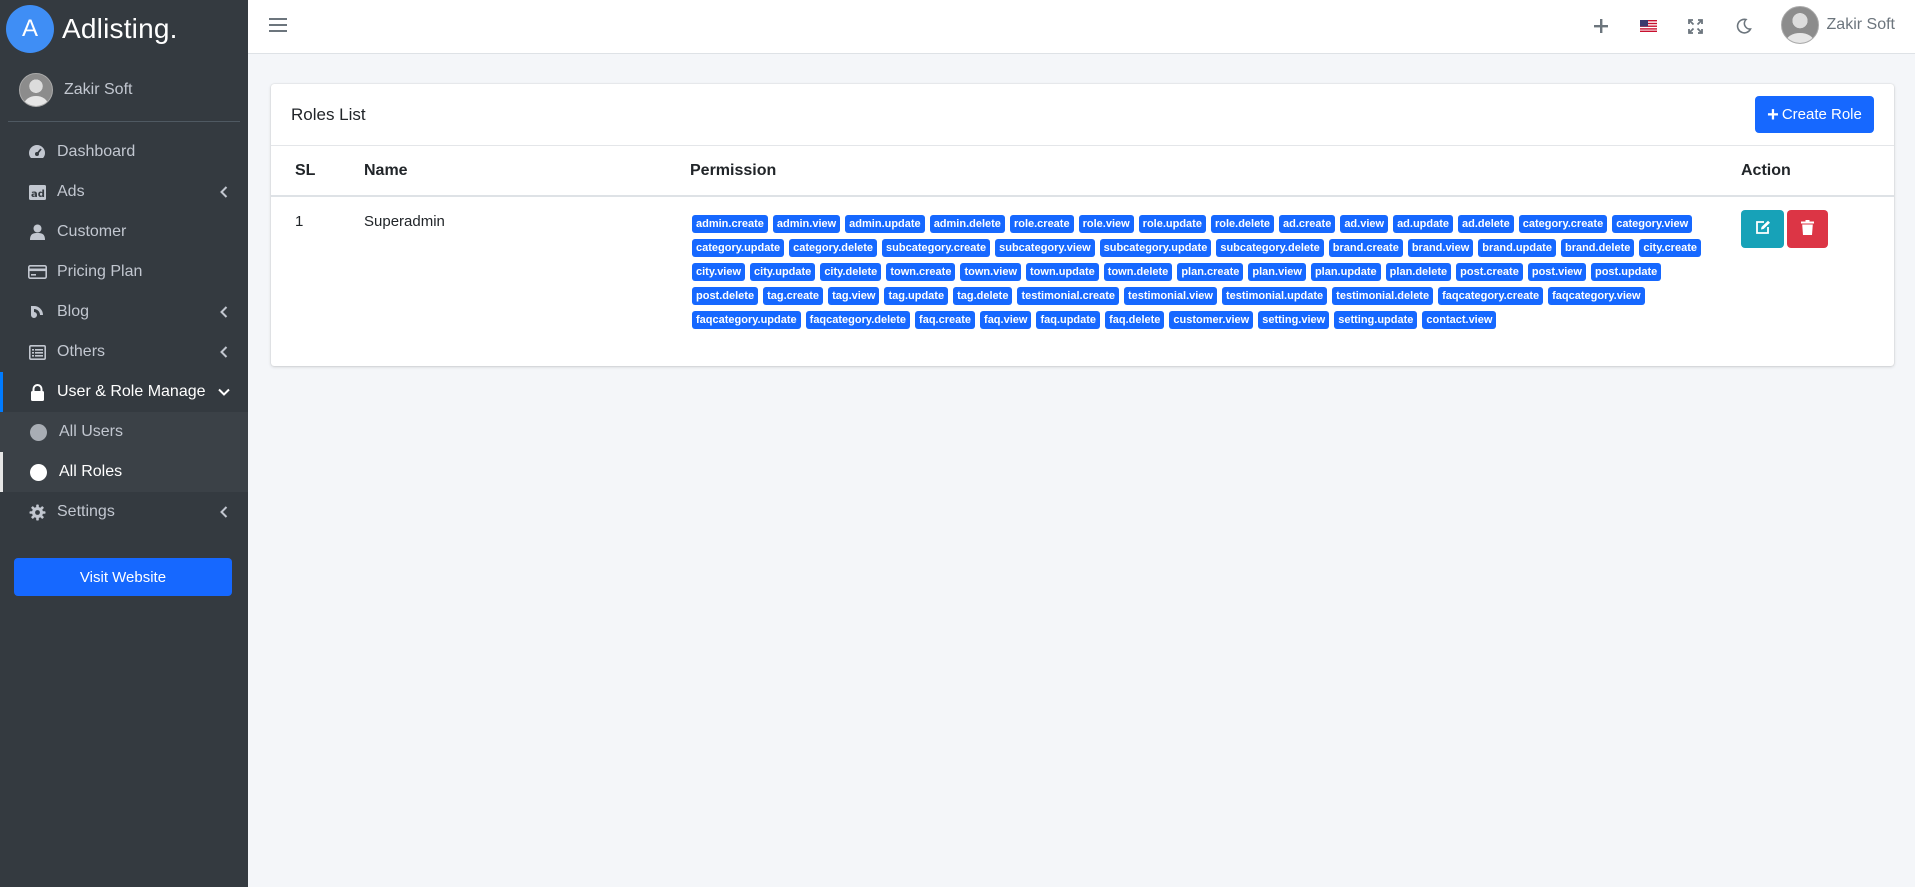 This screenshot has height=887, width=1915. I want to click on user-icon, so click(37, 232).